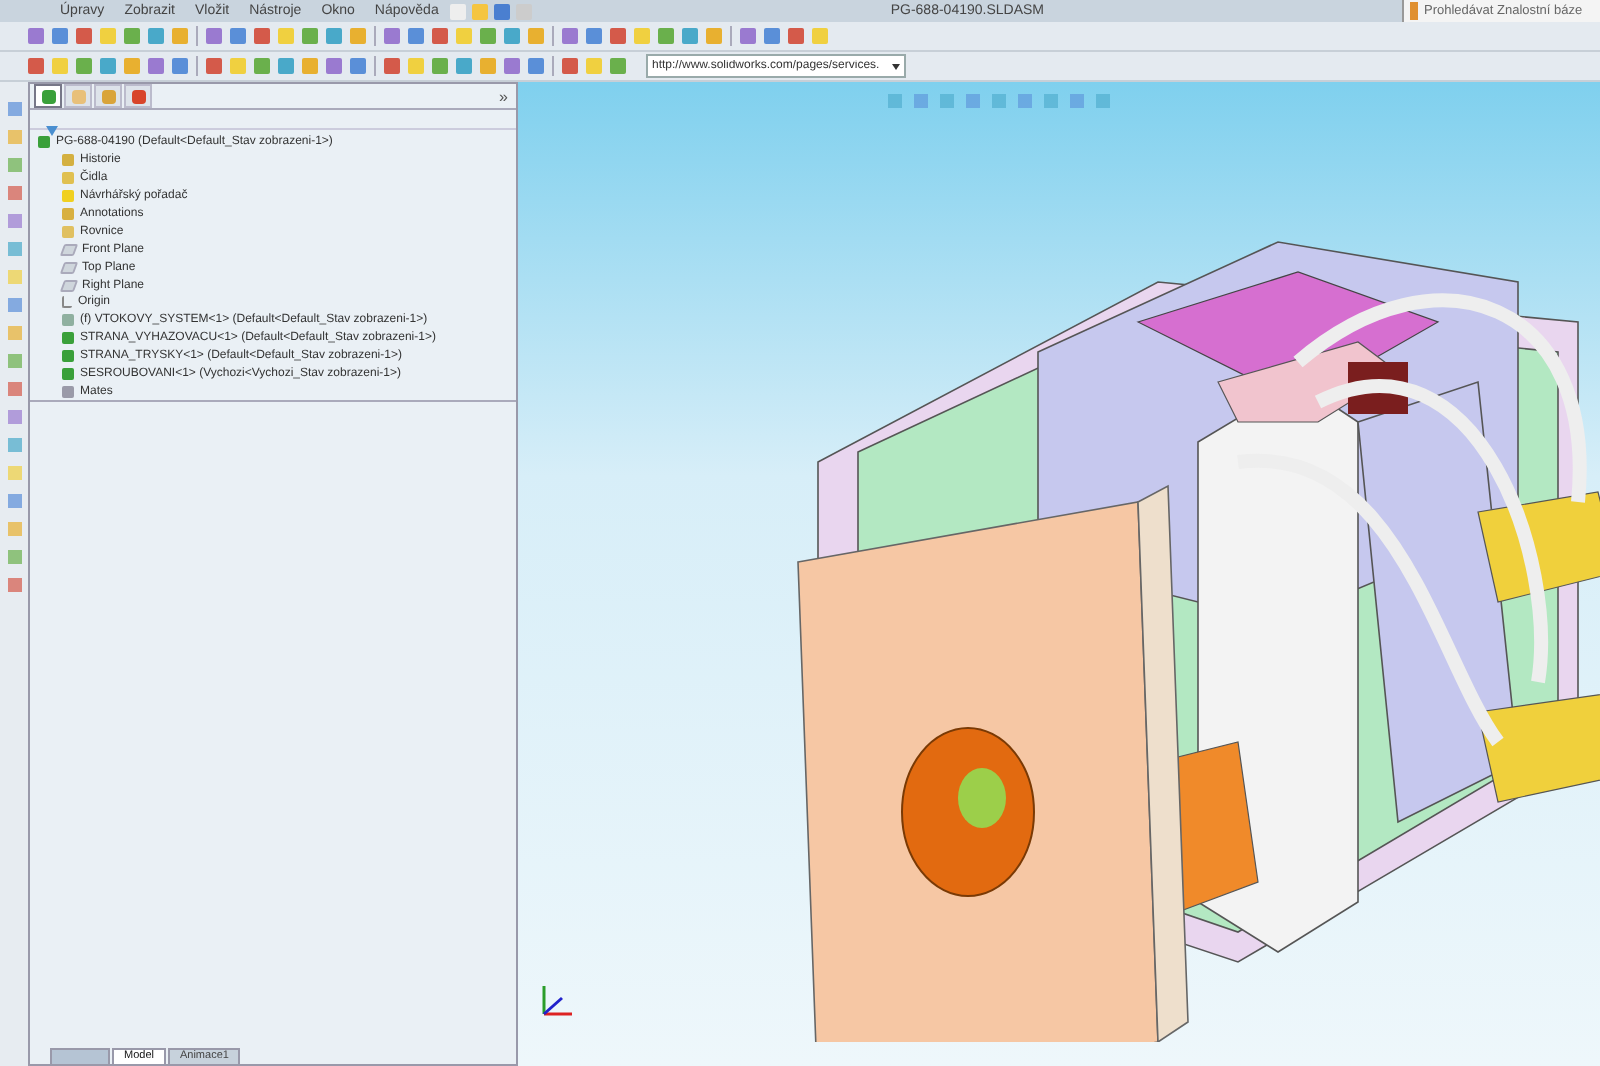  What do you see at coordinates (1414, 11) in the screenshot?
I see `book-icon` at bounding box center [1414, 11].